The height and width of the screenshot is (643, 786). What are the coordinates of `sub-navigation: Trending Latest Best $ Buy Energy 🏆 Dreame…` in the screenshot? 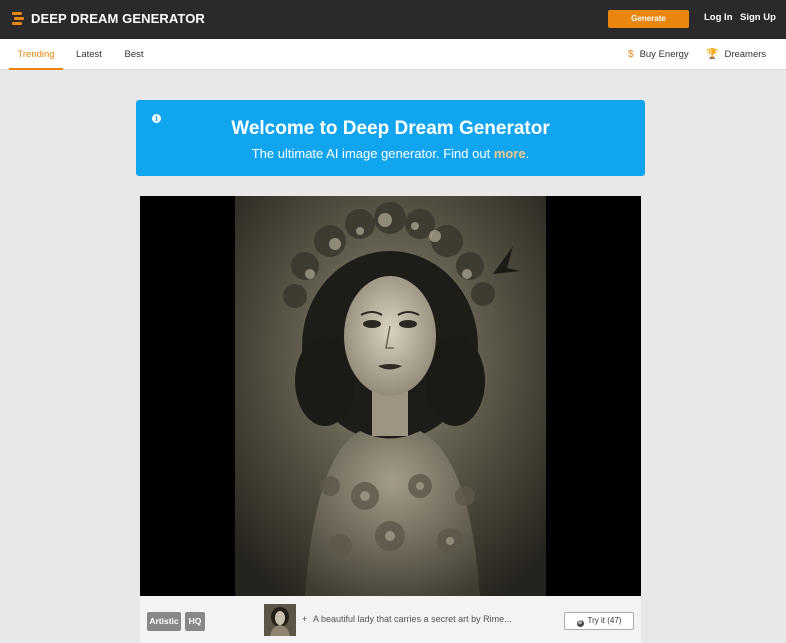 It's located at (393, 54).